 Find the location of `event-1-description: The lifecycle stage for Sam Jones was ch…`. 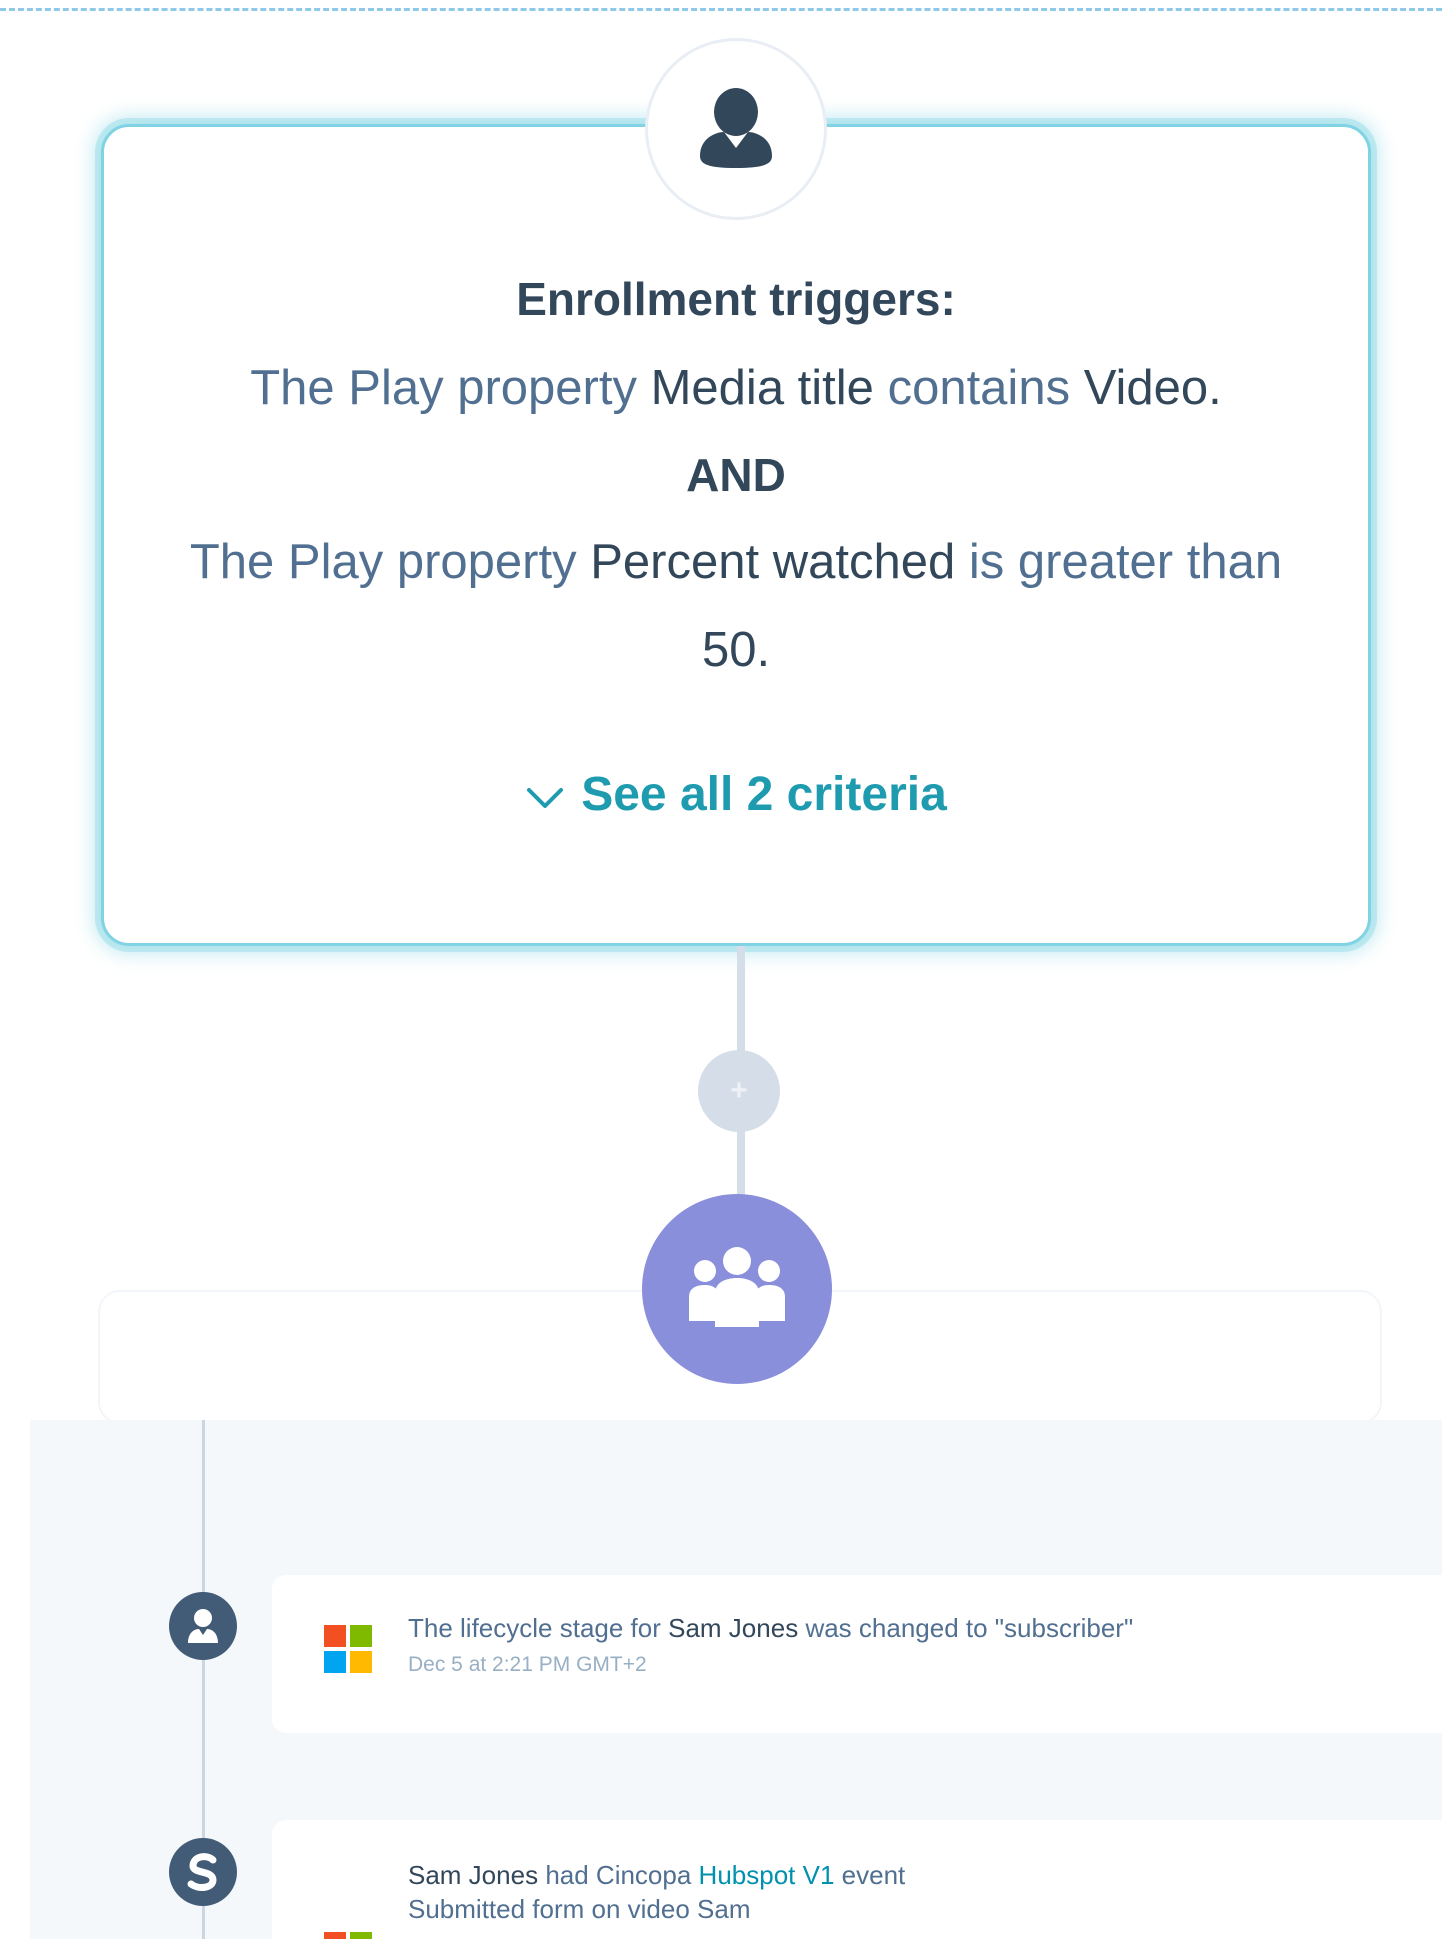

event-1-description: The lifecycle stage for Sam Jones was ch… is located at coordinates (770, 1628).